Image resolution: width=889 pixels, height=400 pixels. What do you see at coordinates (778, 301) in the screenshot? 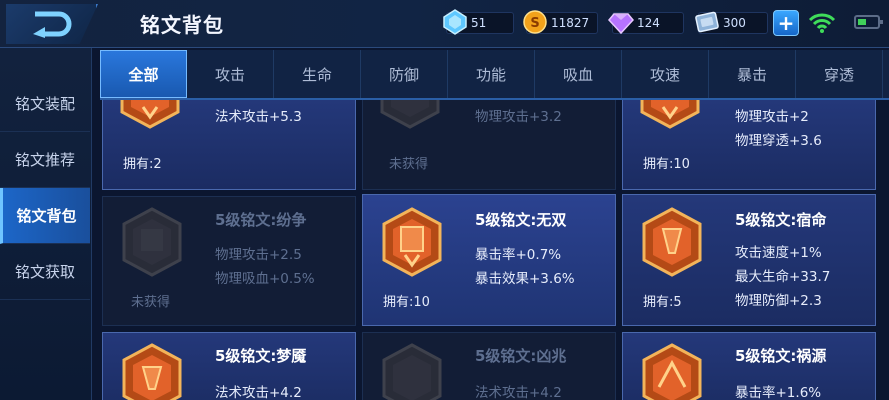
I see `inscription-attr: 物理防御+2.3` at bounding box center [778, 301].